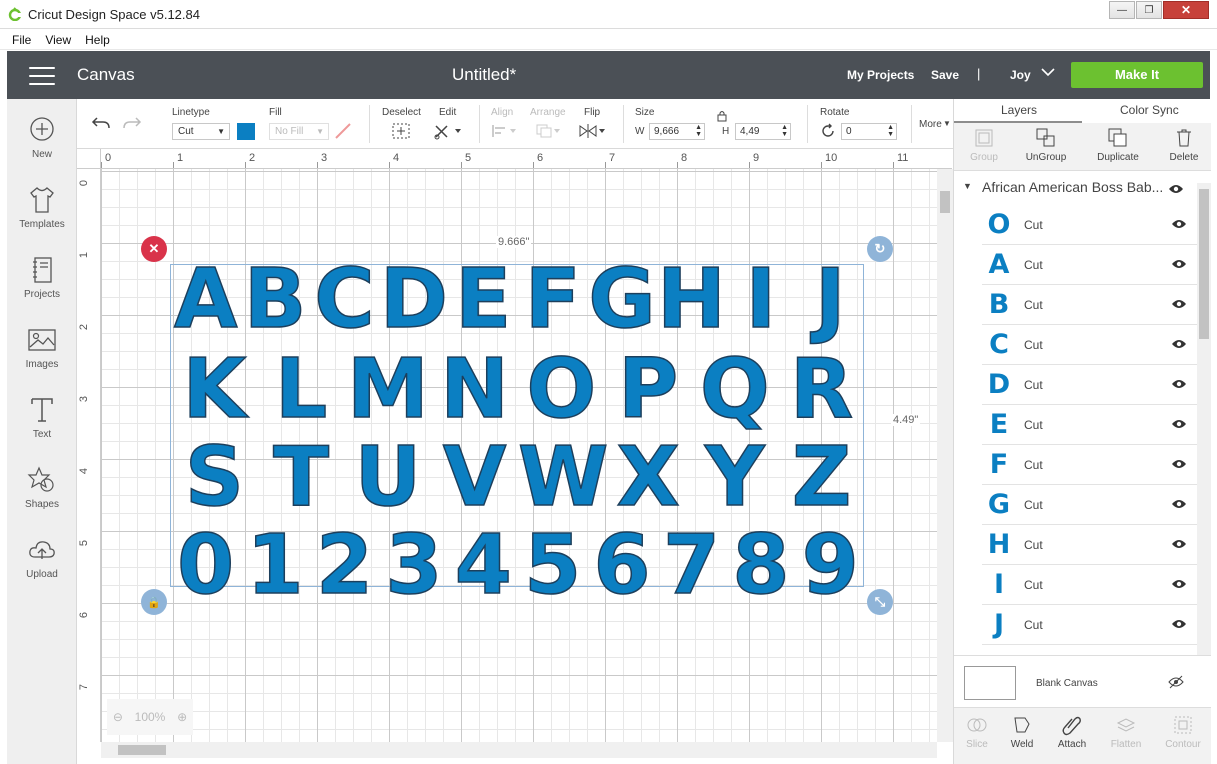 This screenshot has height=764, width=1217. What do you see at coordinates (1022, 732) in the screenshot?
I see `weld-button: Weld` at bounding box center [1022, 732].